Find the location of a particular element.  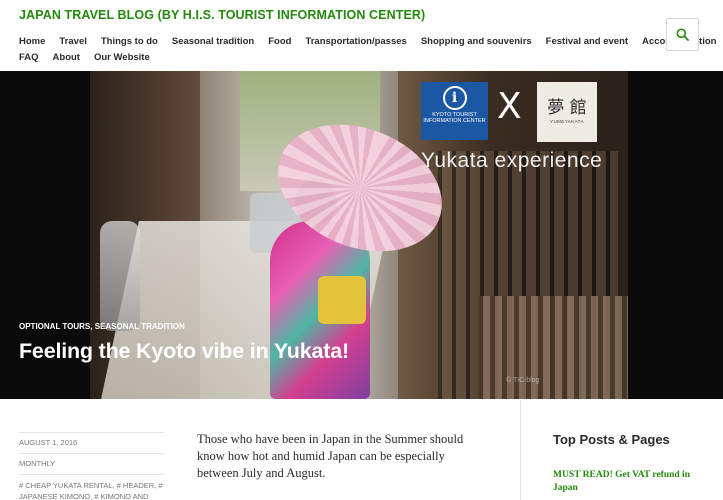

yukata-experience-overlay: Yukata experience is located at coordinates (512, 160).